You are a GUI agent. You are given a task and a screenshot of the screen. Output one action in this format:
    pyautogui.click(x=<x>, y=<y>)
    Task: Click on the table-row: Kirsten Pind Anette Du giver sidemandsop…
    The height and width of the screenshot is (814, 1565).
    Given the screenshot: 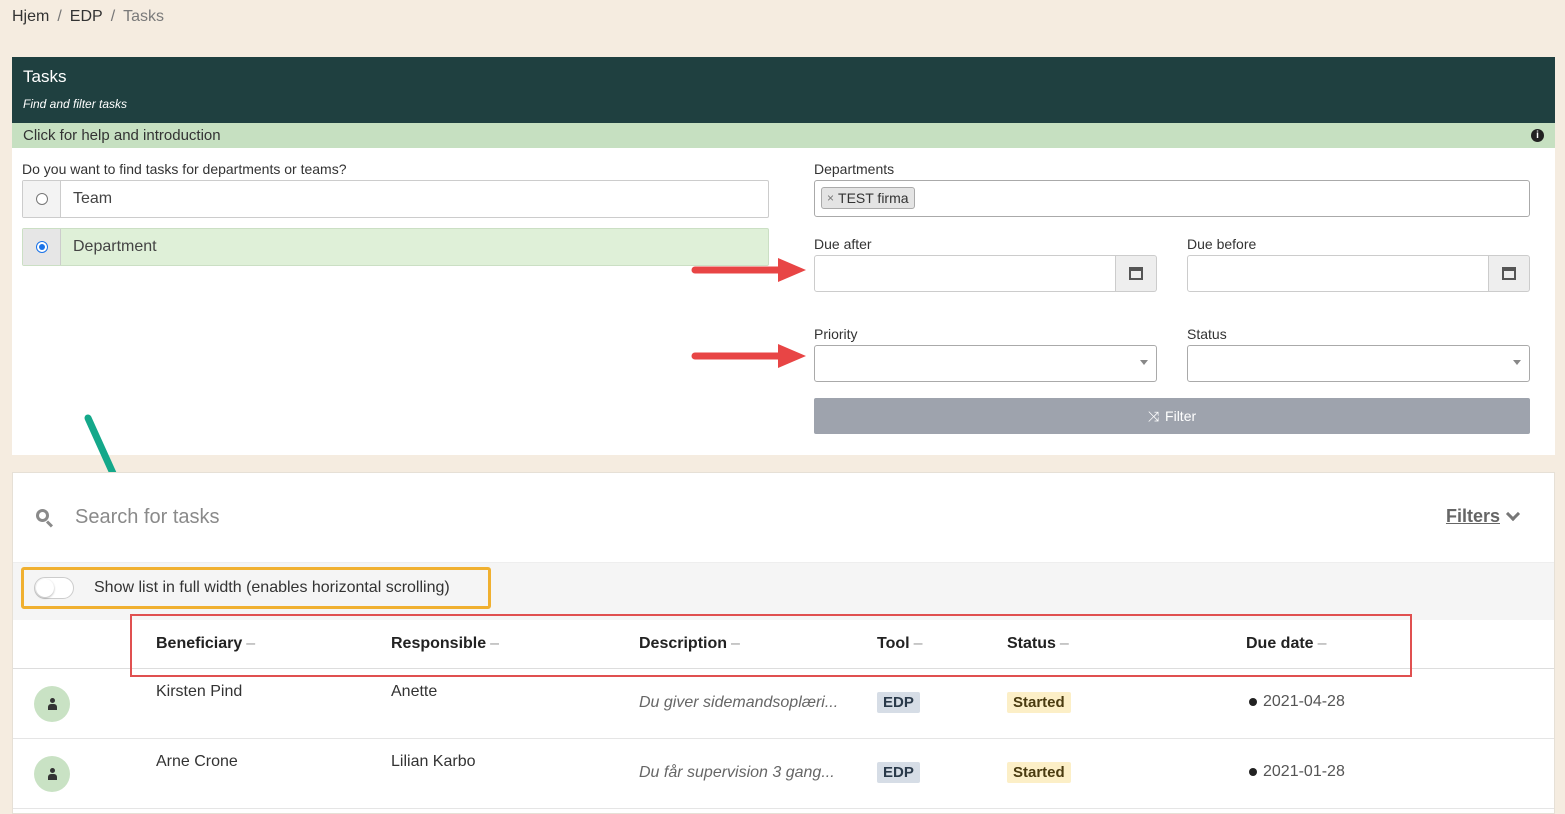 What is the action you would take?
    pyautogui.click(x=783, y=704)
    